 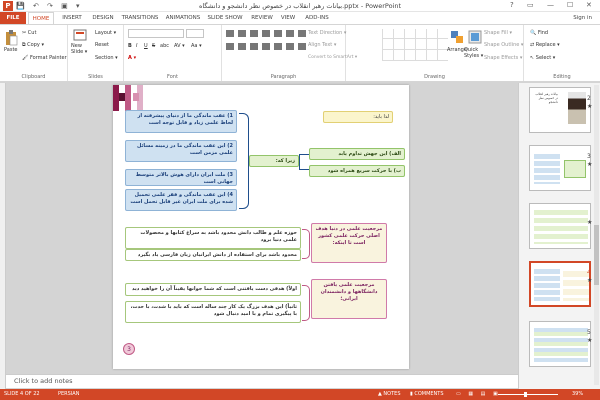 What do you see at coordinates (503, 58) in the screenshot?
I see `shape-effects-button: Shape Effects ▾` at bounding box center [503, 58].